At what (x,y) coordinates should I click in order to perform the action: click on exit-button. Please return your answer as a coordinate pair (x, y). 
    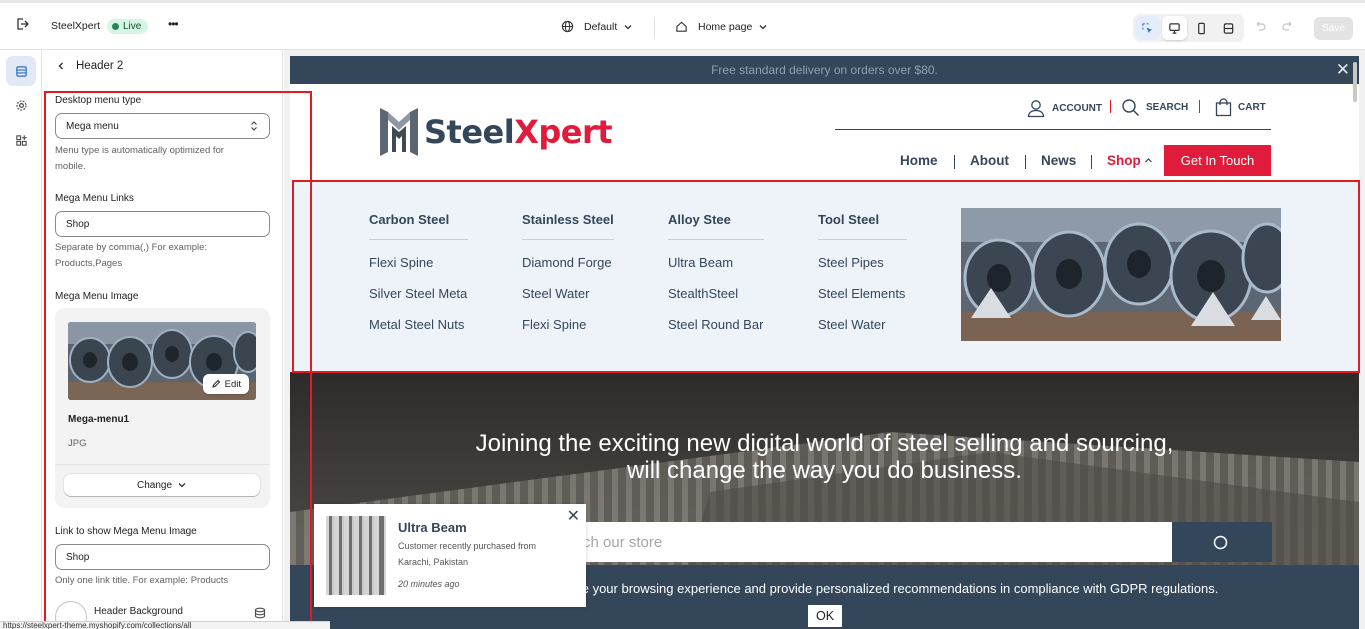
    Looking at the image, I should click on (22, 24).